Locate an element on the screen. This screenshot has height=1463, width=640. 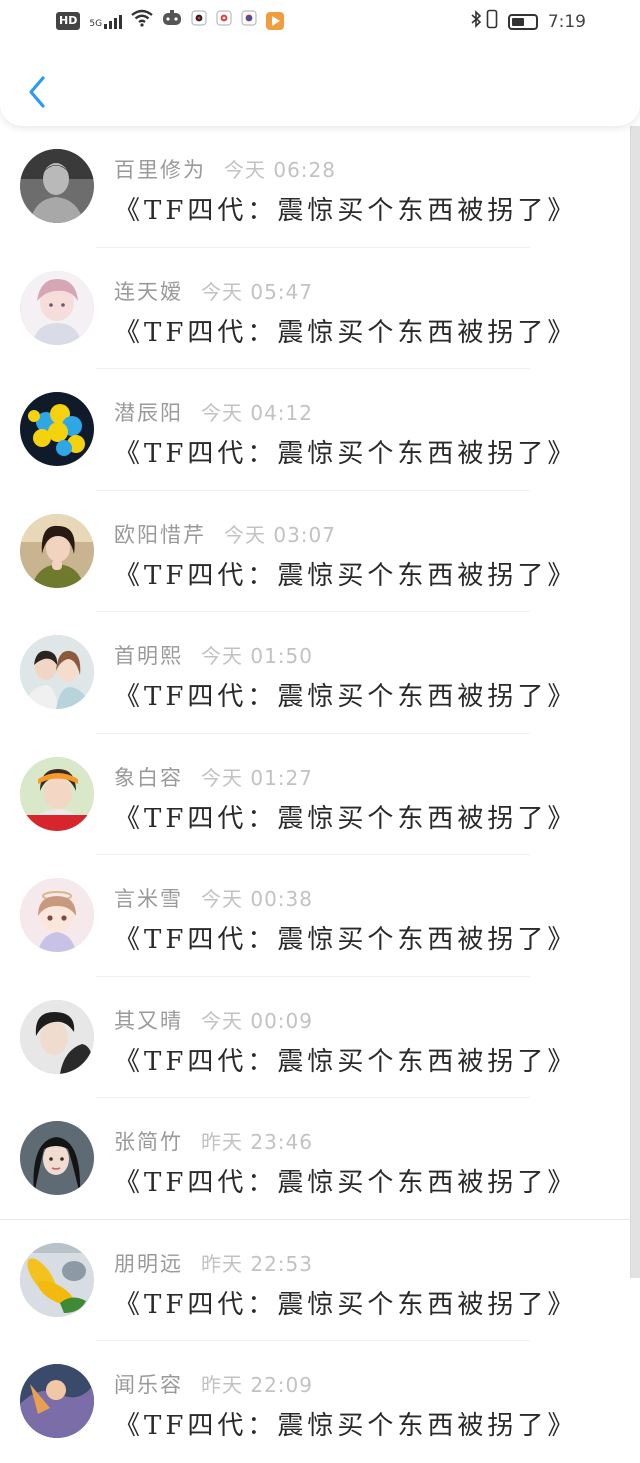
chevron-left-icon is located at coordinates (37, 92).